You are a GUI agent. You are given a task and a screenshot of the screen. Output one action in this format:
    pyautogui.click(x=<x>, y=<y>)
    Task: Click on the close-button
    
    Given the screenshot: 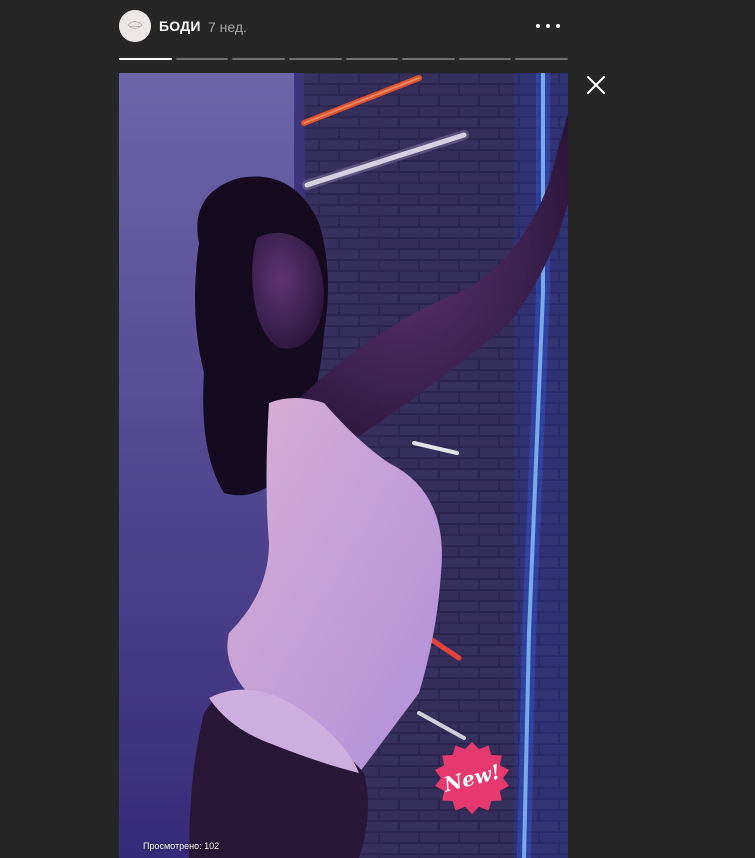 What is the action you would take?
    pyautogui.click(x=596, y=85)
    